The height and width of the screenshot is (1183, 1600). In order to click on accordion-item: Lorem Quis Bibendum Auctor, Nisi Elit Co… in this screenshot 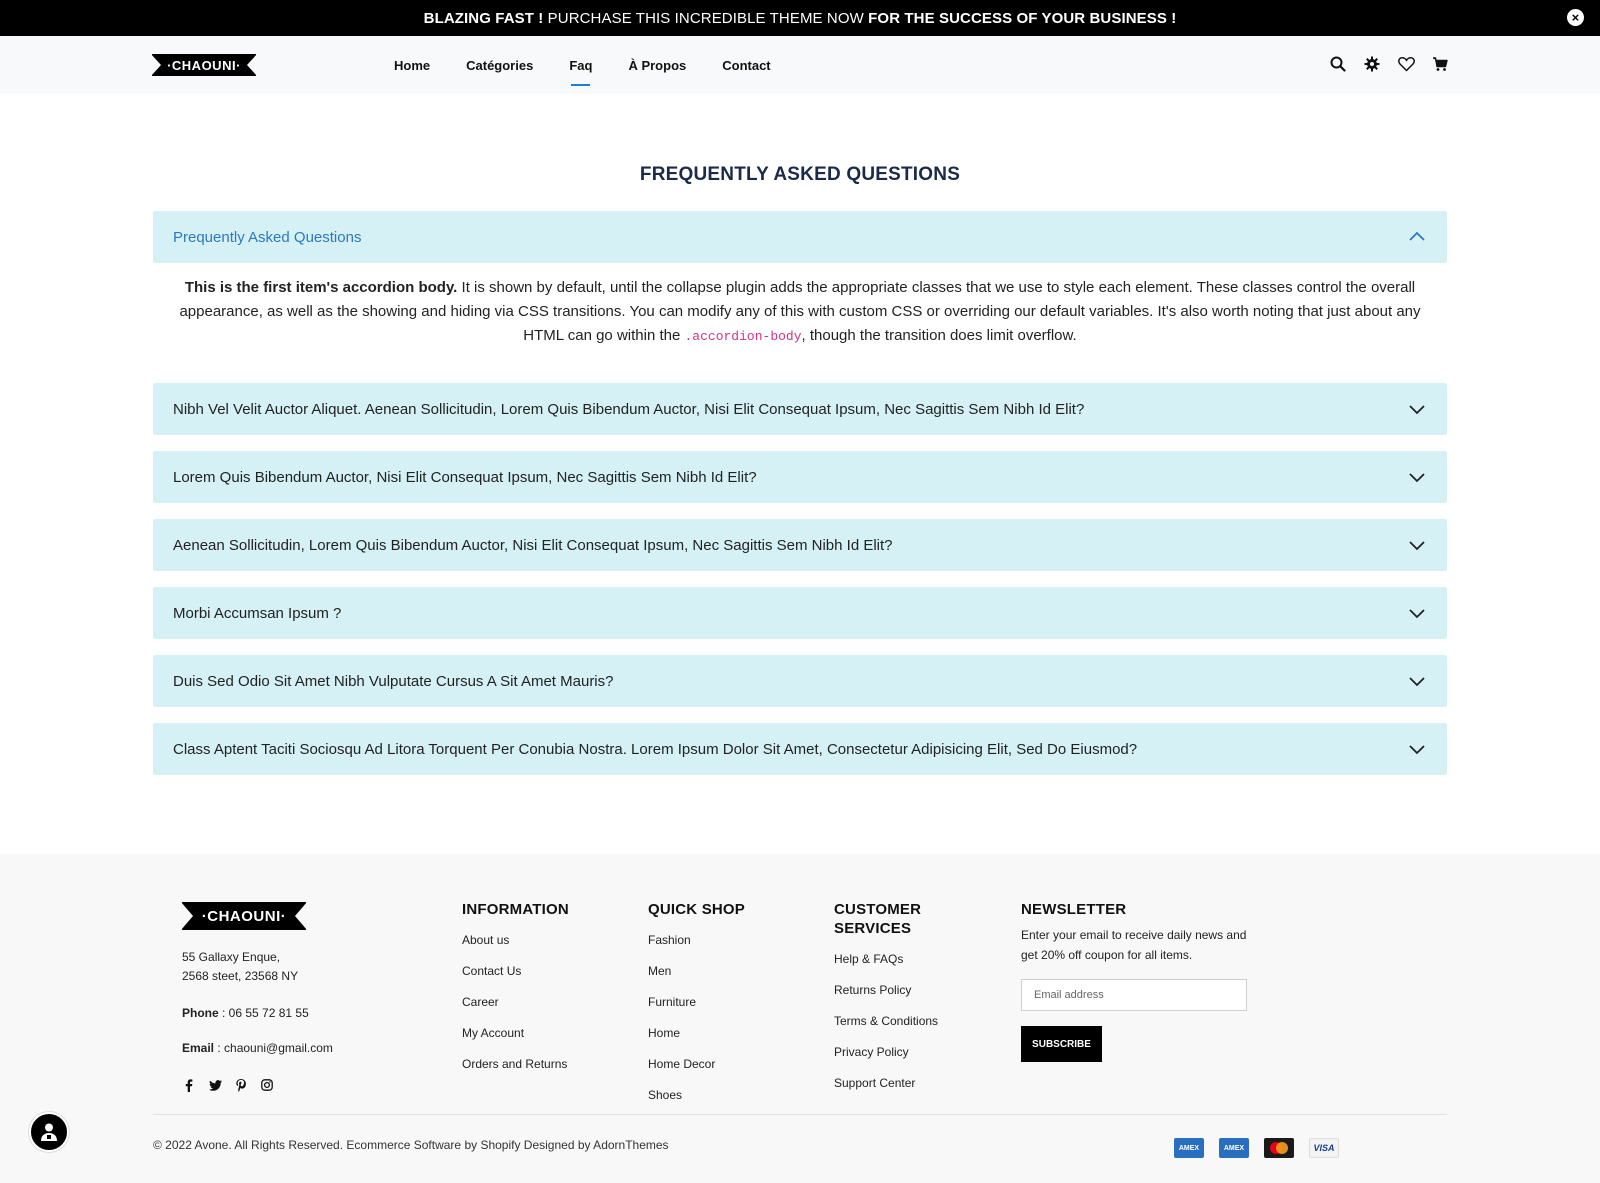, I will do `click(800, 477)`.